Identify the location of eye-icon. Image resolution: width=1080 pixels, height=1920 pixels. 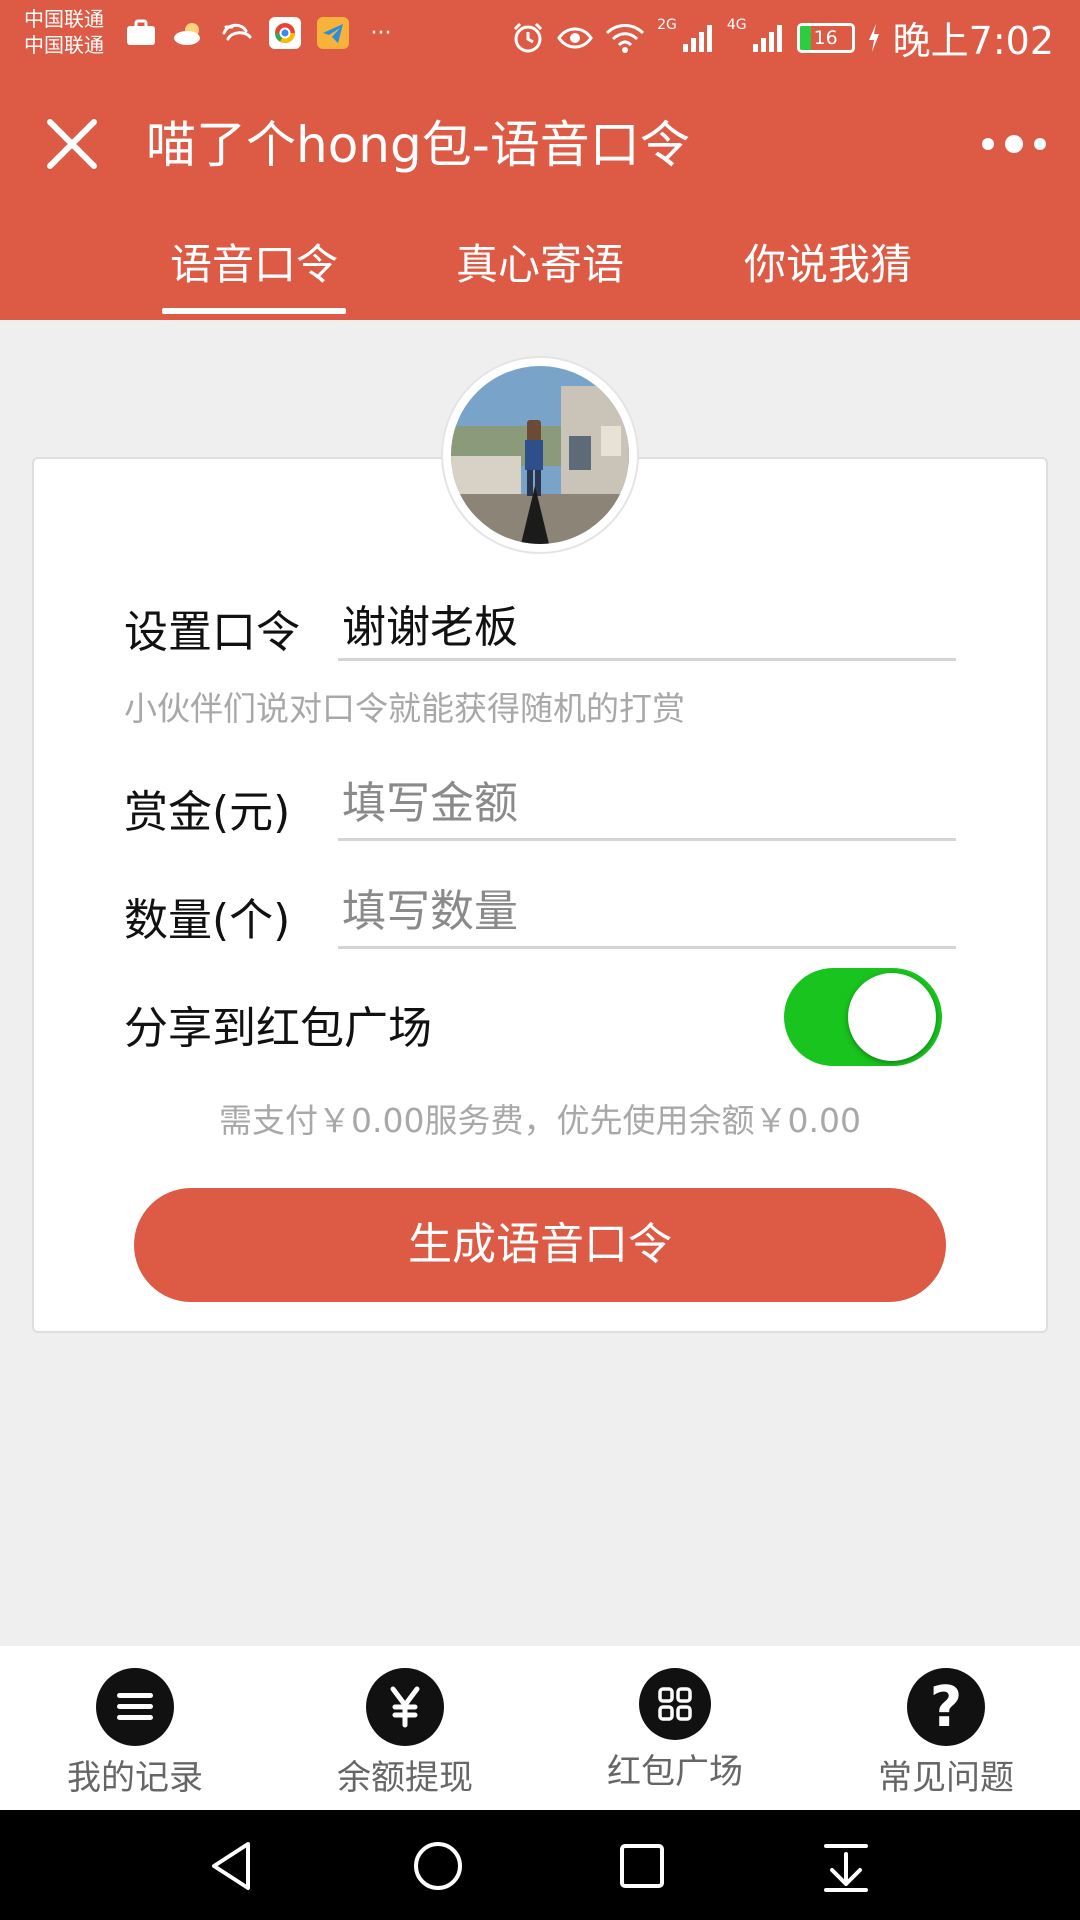
(575, 38).